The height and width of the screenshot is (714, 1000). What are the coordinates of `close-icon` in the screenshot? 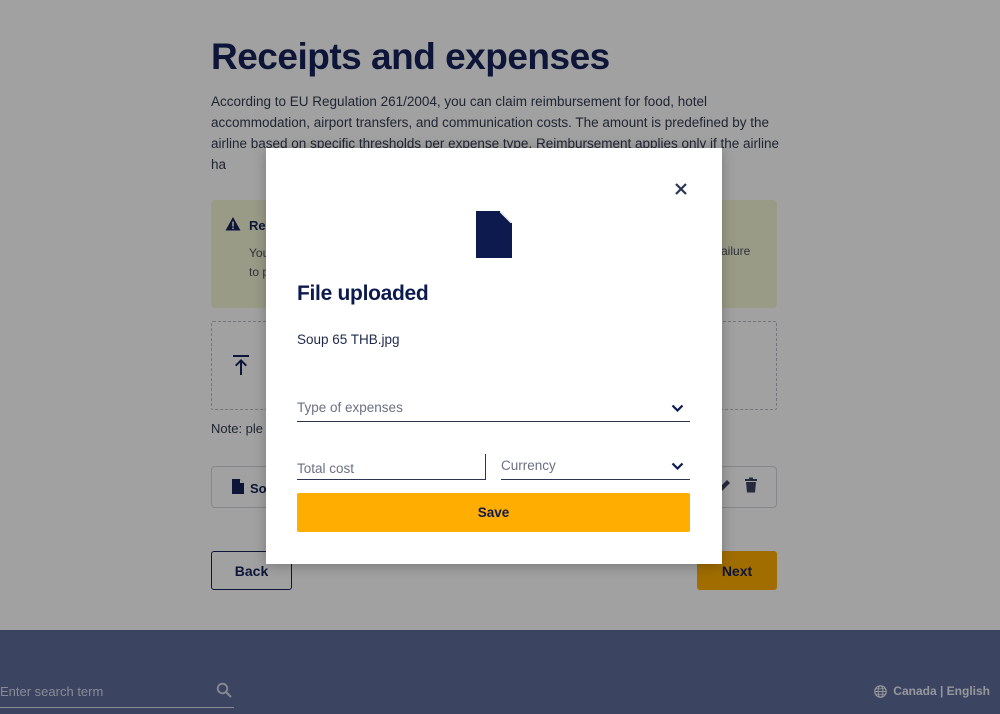 It's located at (681, 189).